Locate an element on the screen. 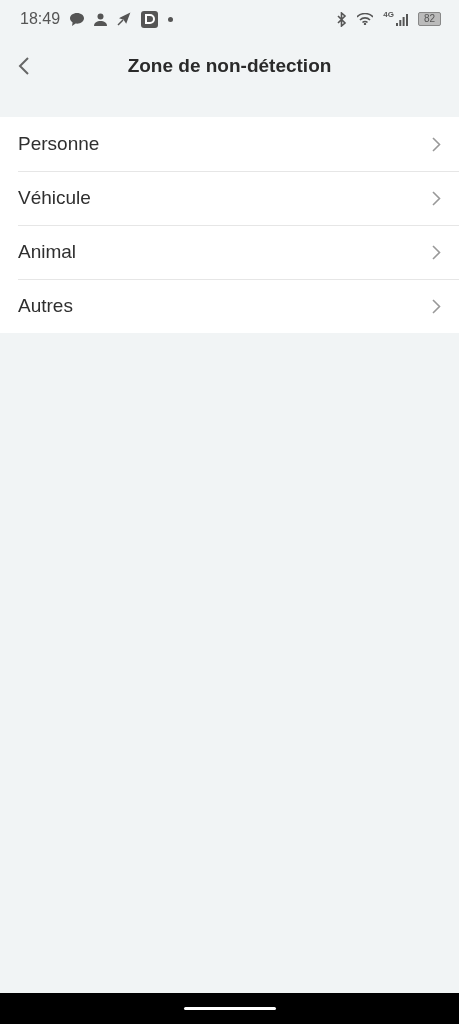  chevron-left-icon is located at coordinates (24, 66).